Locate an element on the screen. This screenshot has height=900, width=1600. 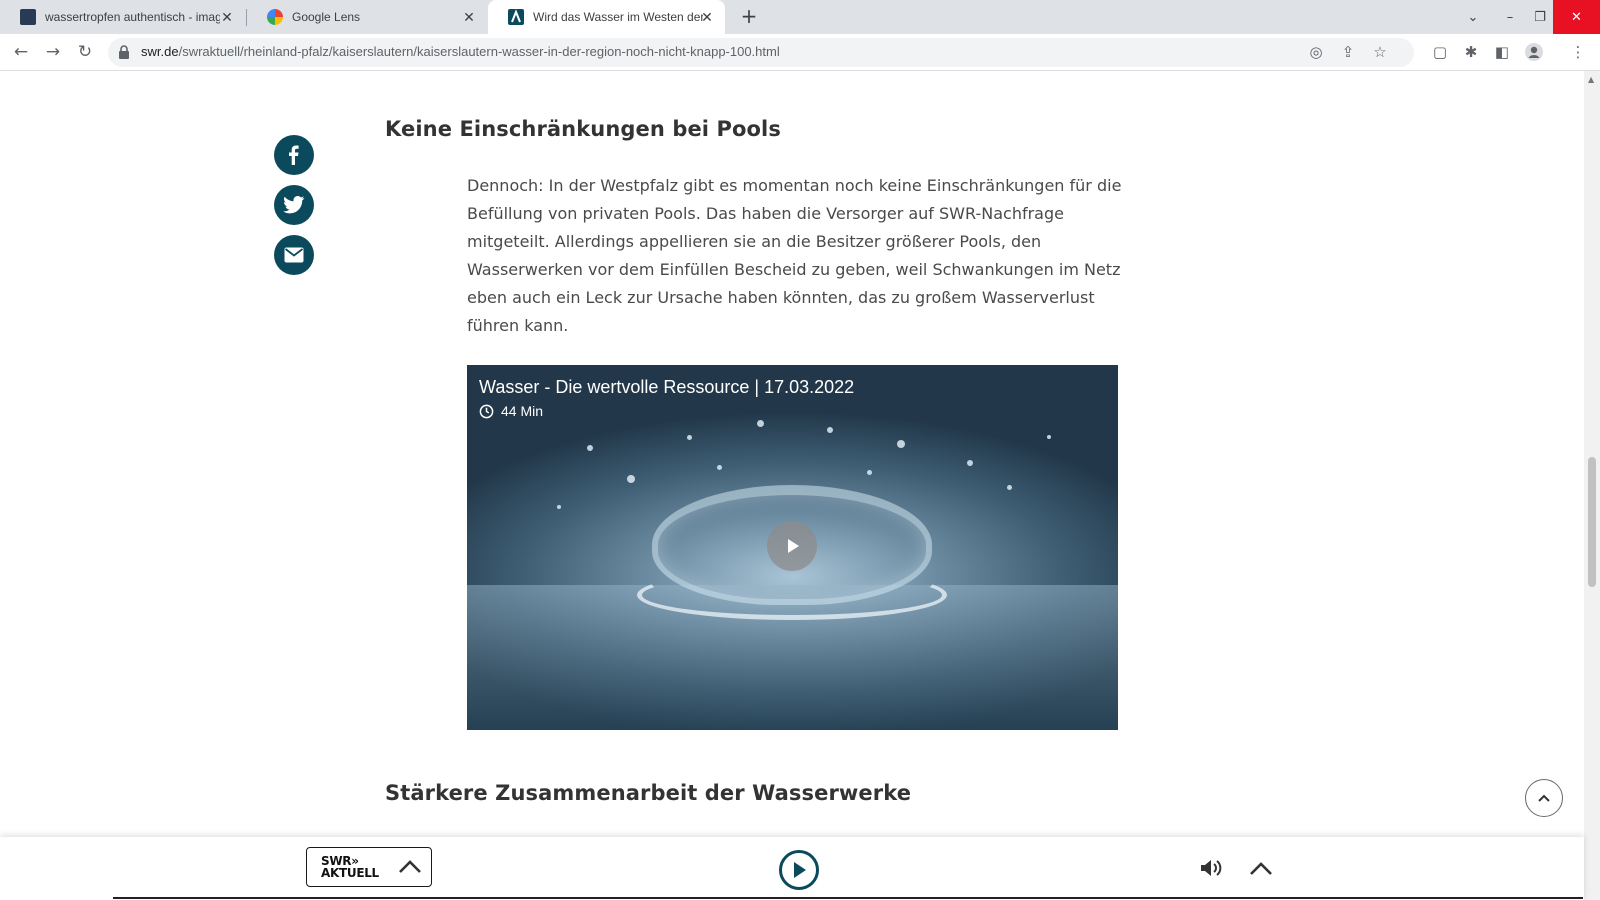
profile-avatar-icon is located at coordinates (1534, 52).